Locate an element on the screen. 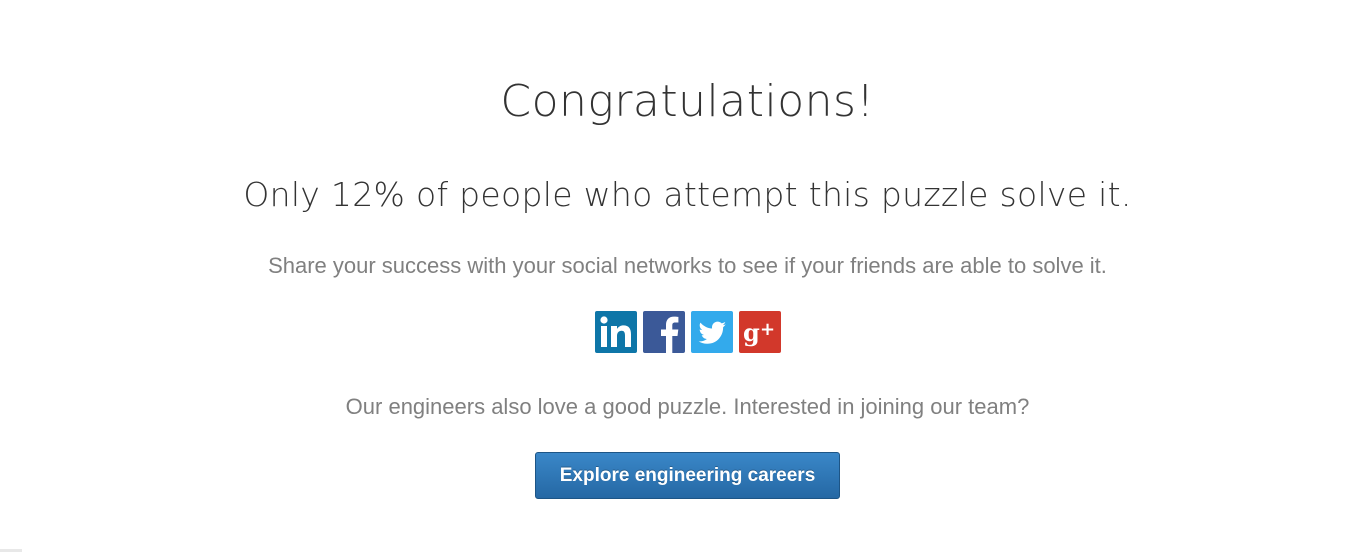 Image resolution: width=1345 pixels, height=552 pixels. page-title: Congratulations! is located at coordinates (687, 101).